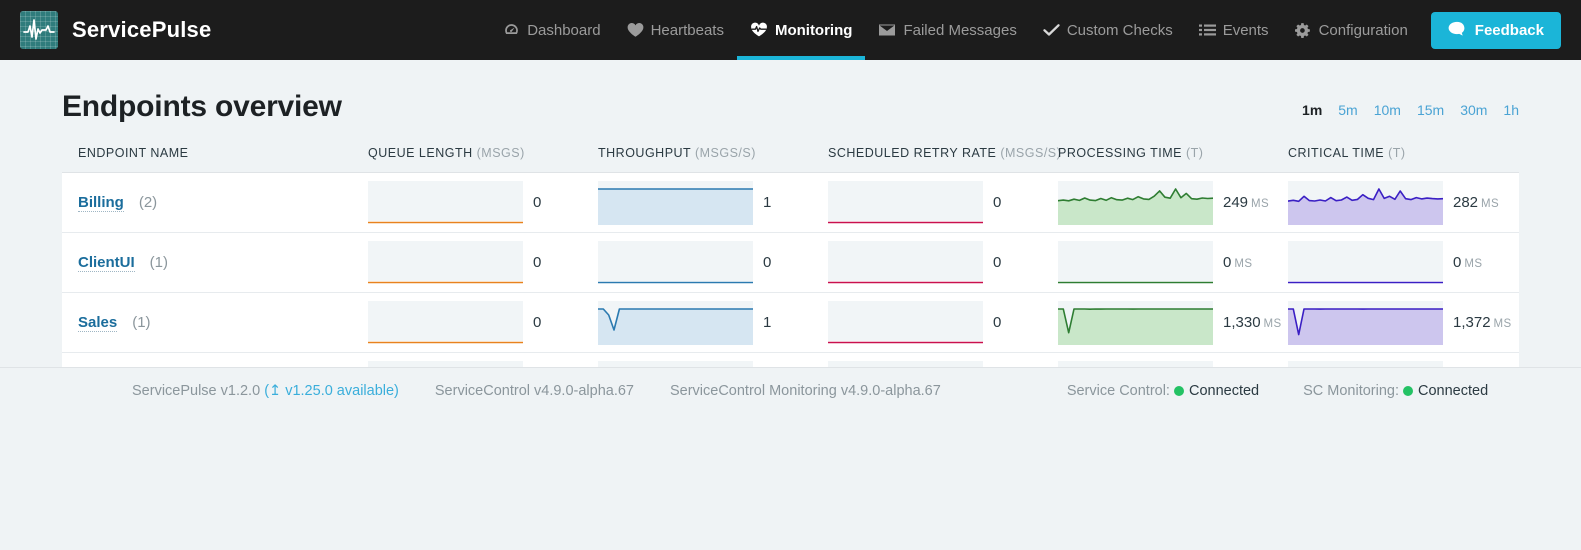 The width and height of the screenshot is (1581, 550). I want to click on speech-bubble-icon, so click(1457, 30).